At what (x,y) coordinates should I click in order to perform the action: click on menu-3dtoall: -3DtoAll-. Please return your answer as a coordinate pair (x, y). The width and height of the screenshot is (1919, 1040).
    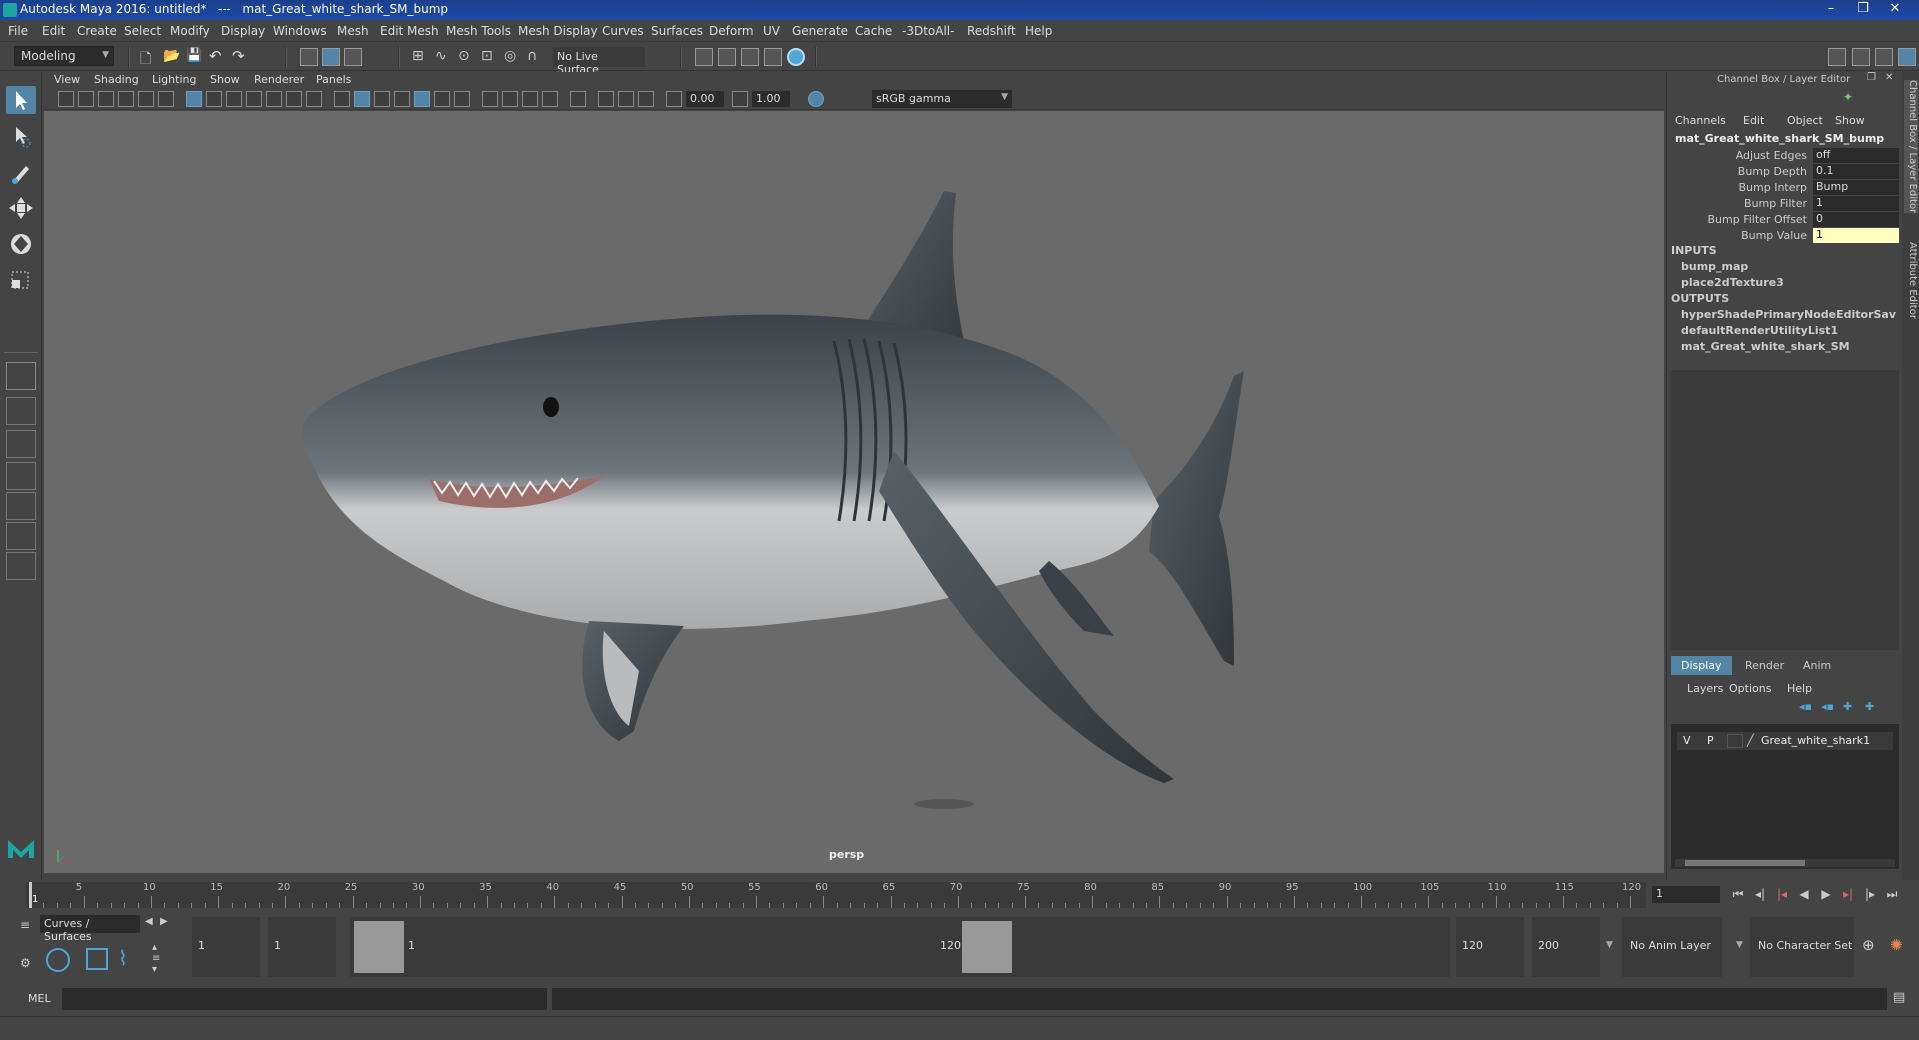
    Looking at the image, I should click on (928, 31).